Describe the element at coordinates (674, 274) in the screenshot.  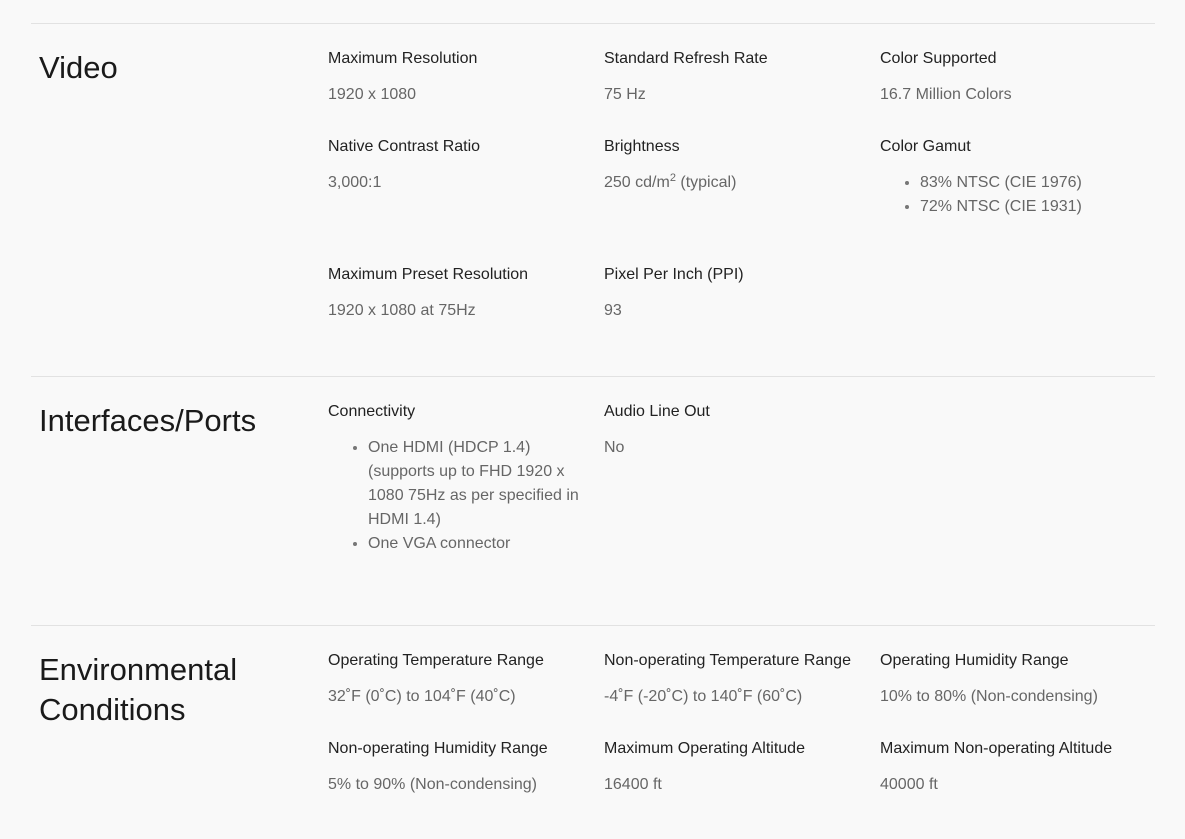
I see `spec-label: Pixel Per Inch (PPI)` at that location.